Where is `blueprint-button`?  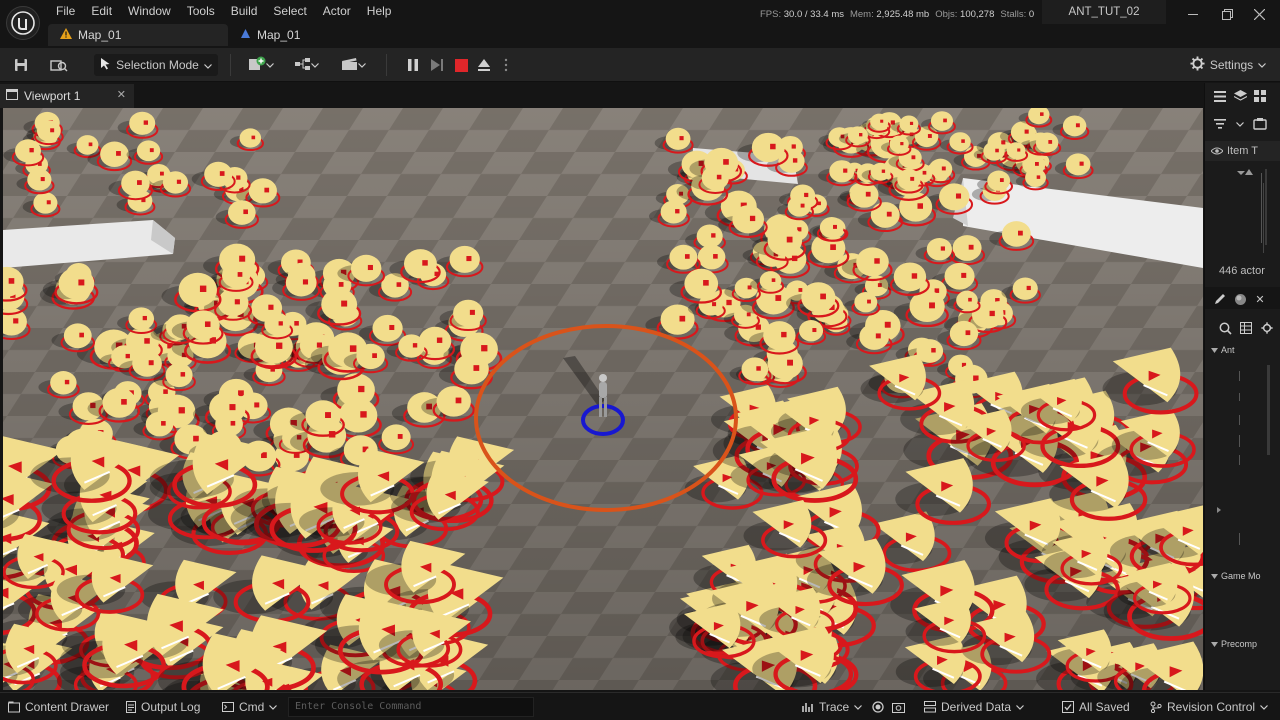 blueprint-button is located at coordinates (307, 65).